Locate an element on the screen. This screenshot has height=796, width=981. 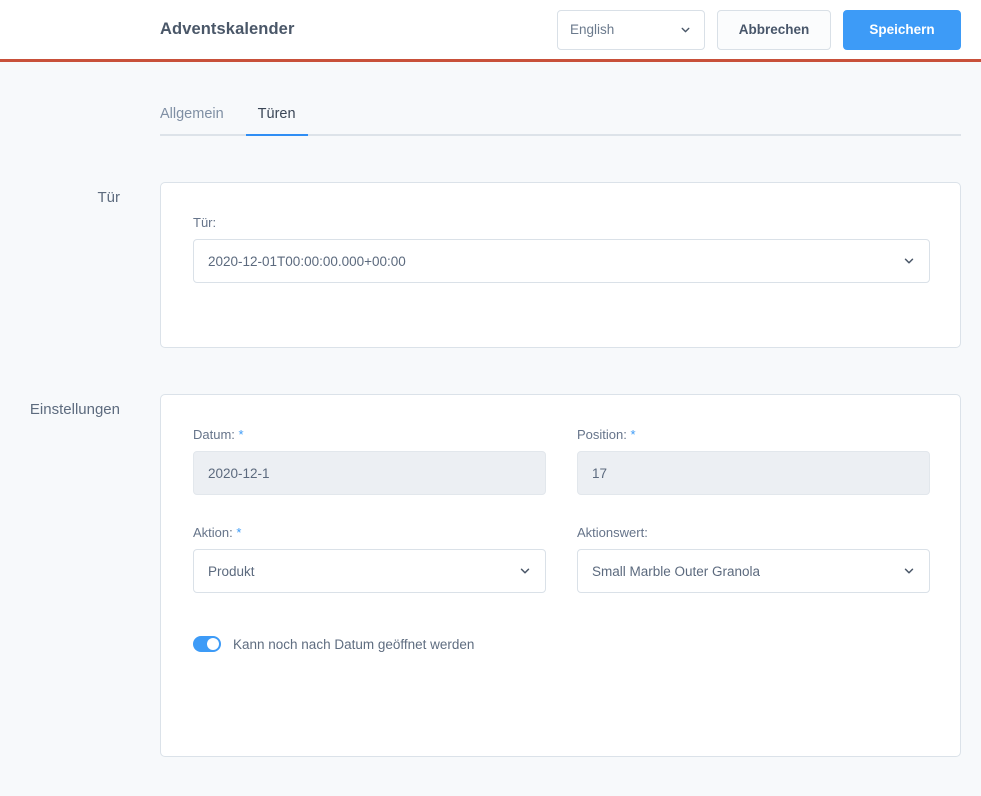
section-label-door: Tür is located at coordinates (109, 197).